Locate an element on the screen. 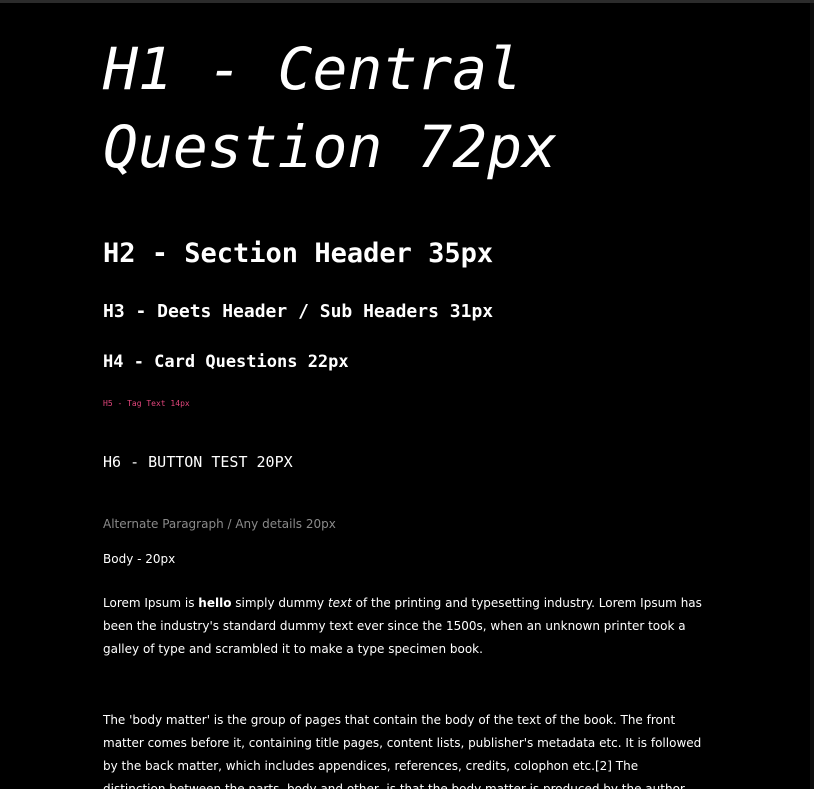  heading-1: H1 - Central Question 72px is located at coordinates (330, 108).